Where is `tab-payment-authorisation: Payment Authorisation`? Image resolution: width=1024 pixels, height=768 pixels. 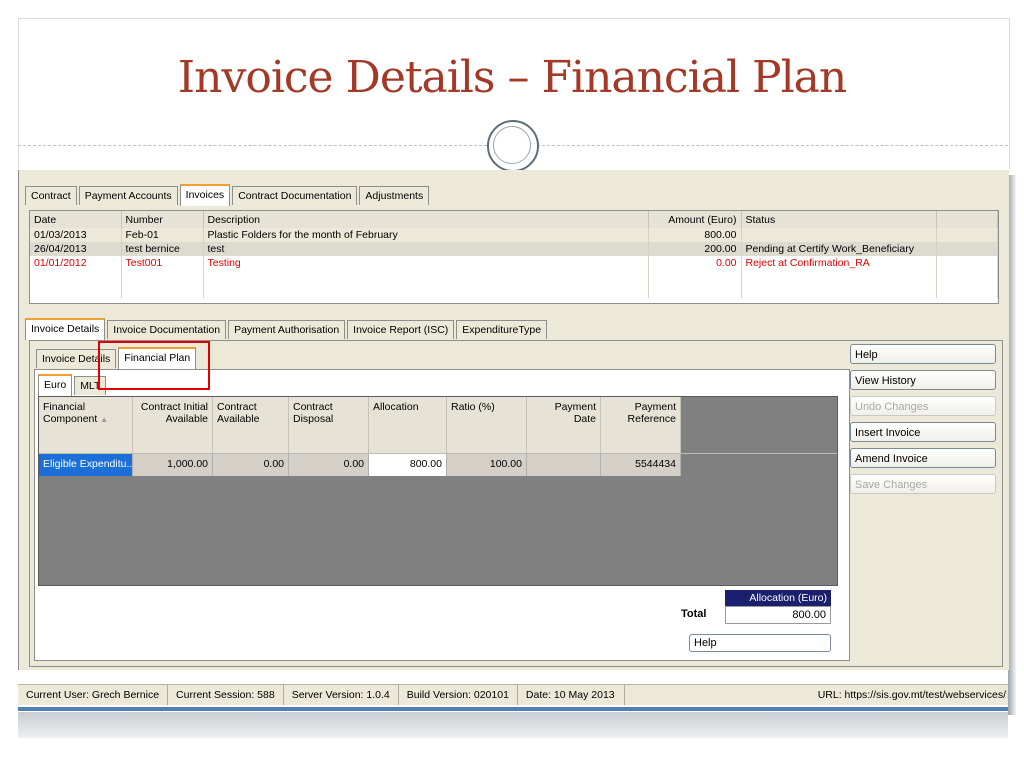
tab-payment-authorisation: Payment Authorisation is located at coordinates (287, 329).